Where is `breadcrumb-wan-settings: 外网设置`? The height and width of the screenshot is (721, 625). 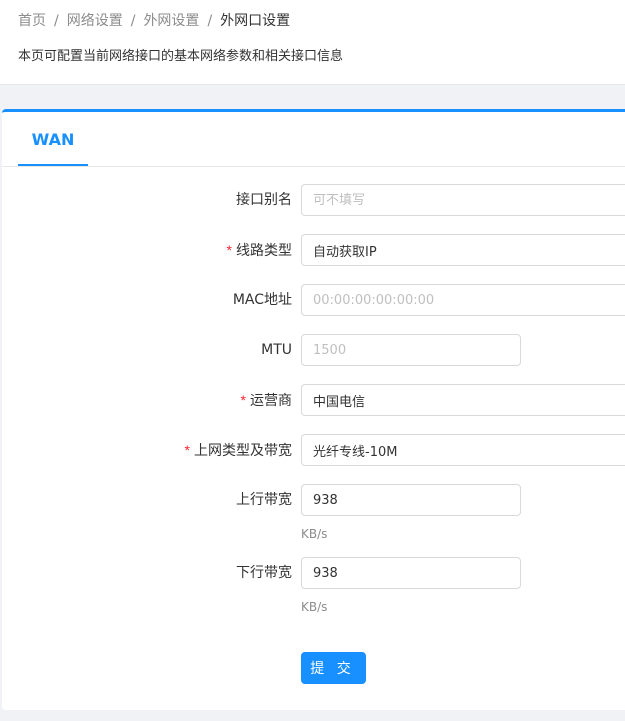
breadcrumb-wan-settings: 外网设置 is located at coordinates (171, 21).